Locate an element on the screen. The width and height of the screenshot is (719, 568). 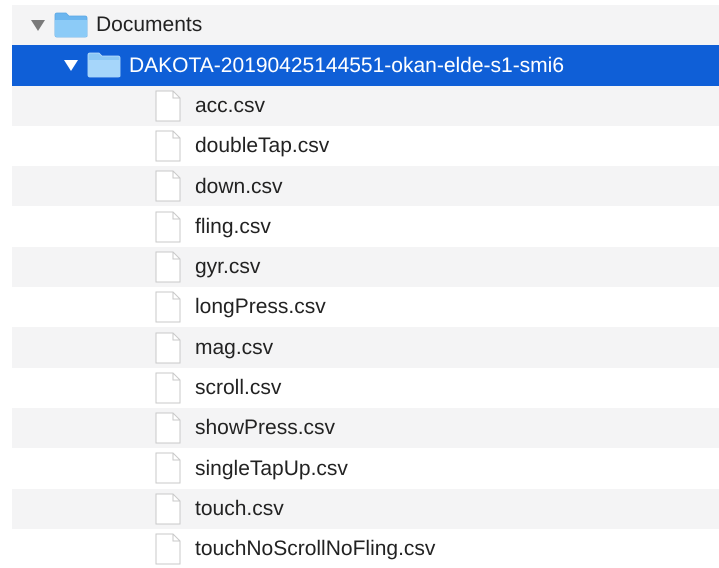
file-name: down.csv is located at coordinates (239, 187).